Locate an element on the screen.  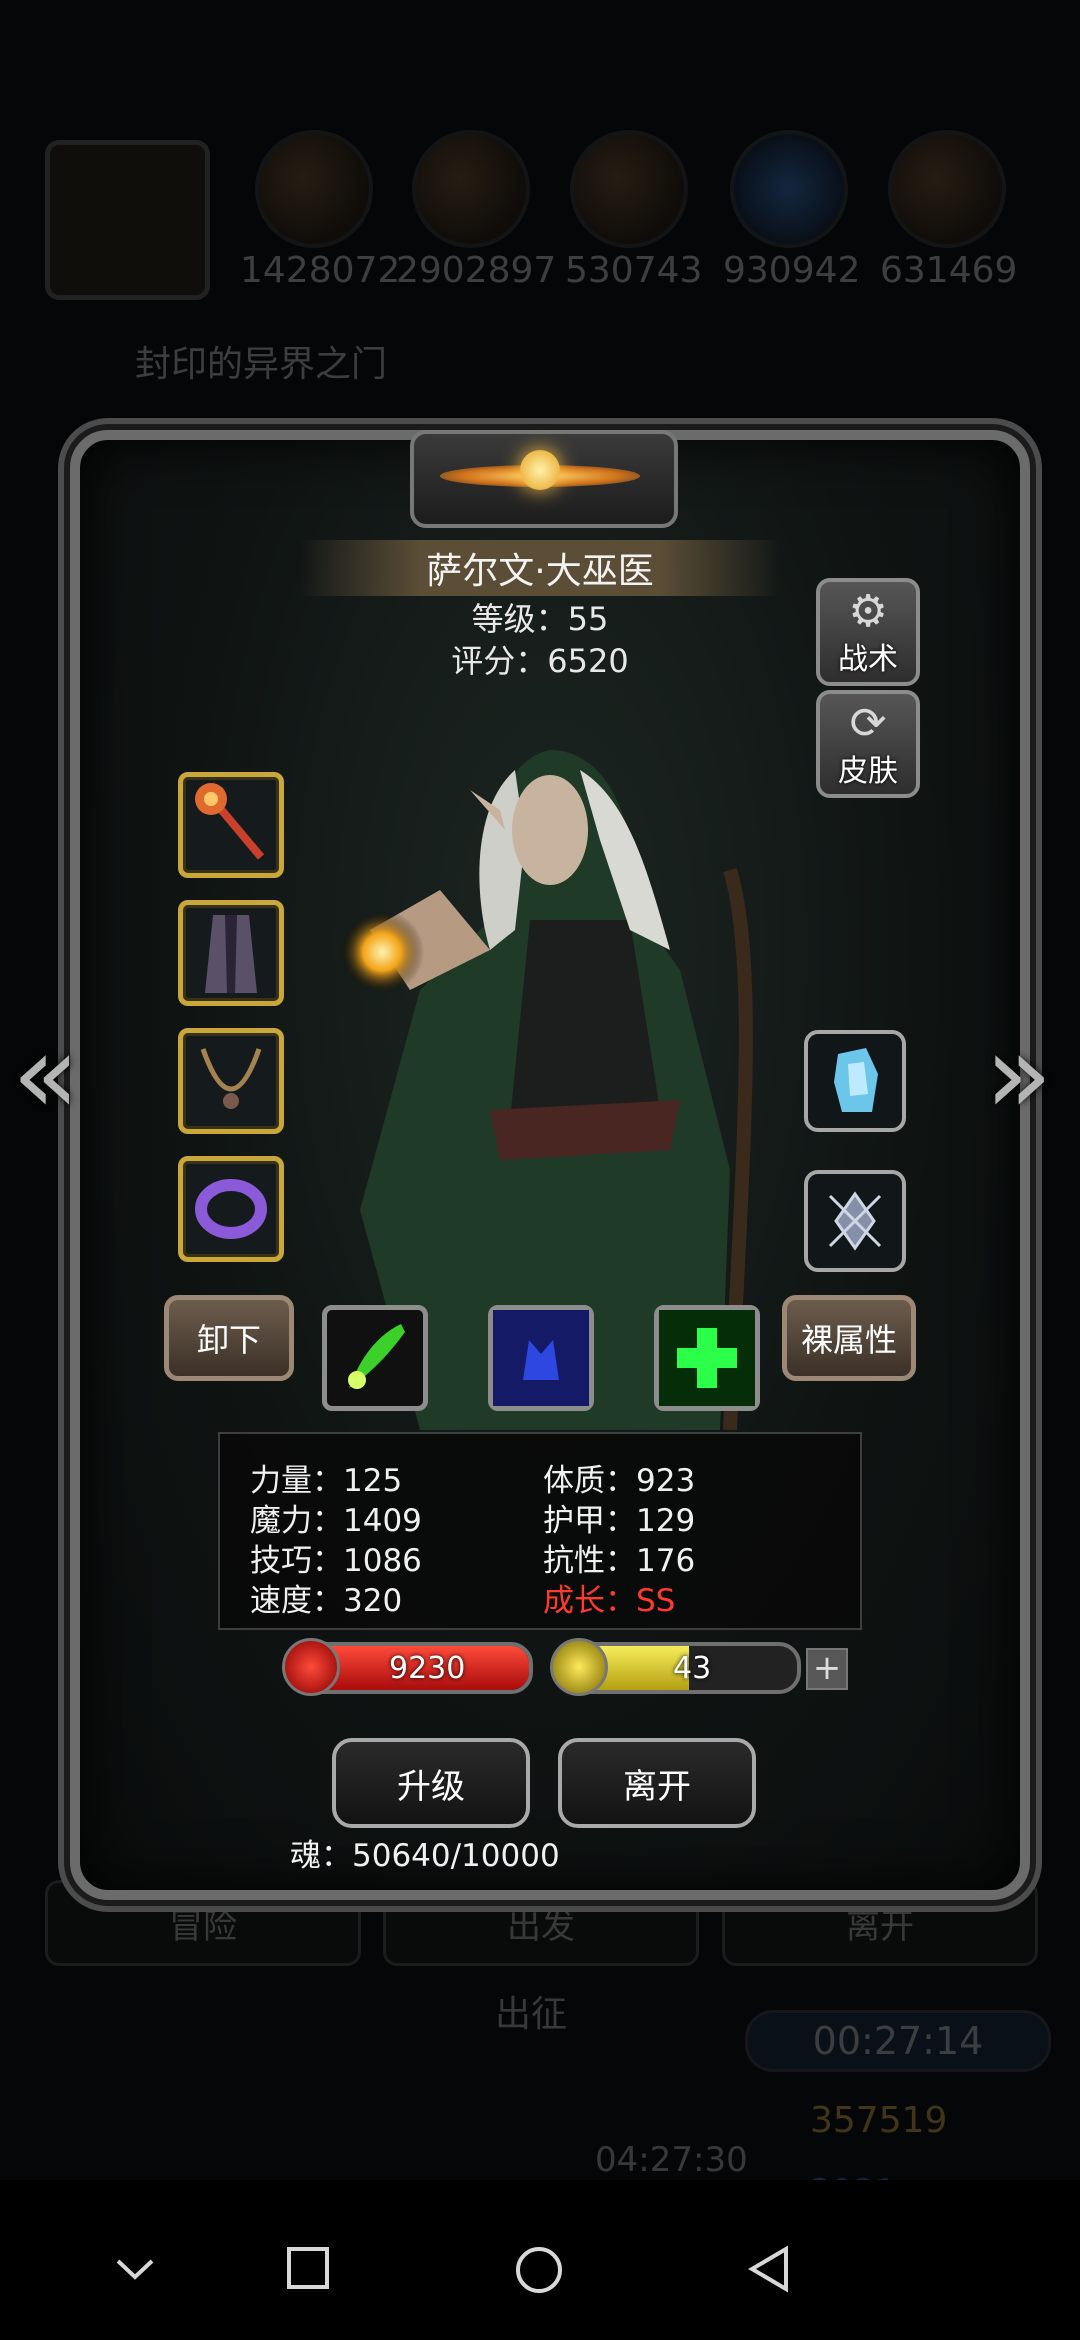
weapon-slot is located at coordinates (231, 825).